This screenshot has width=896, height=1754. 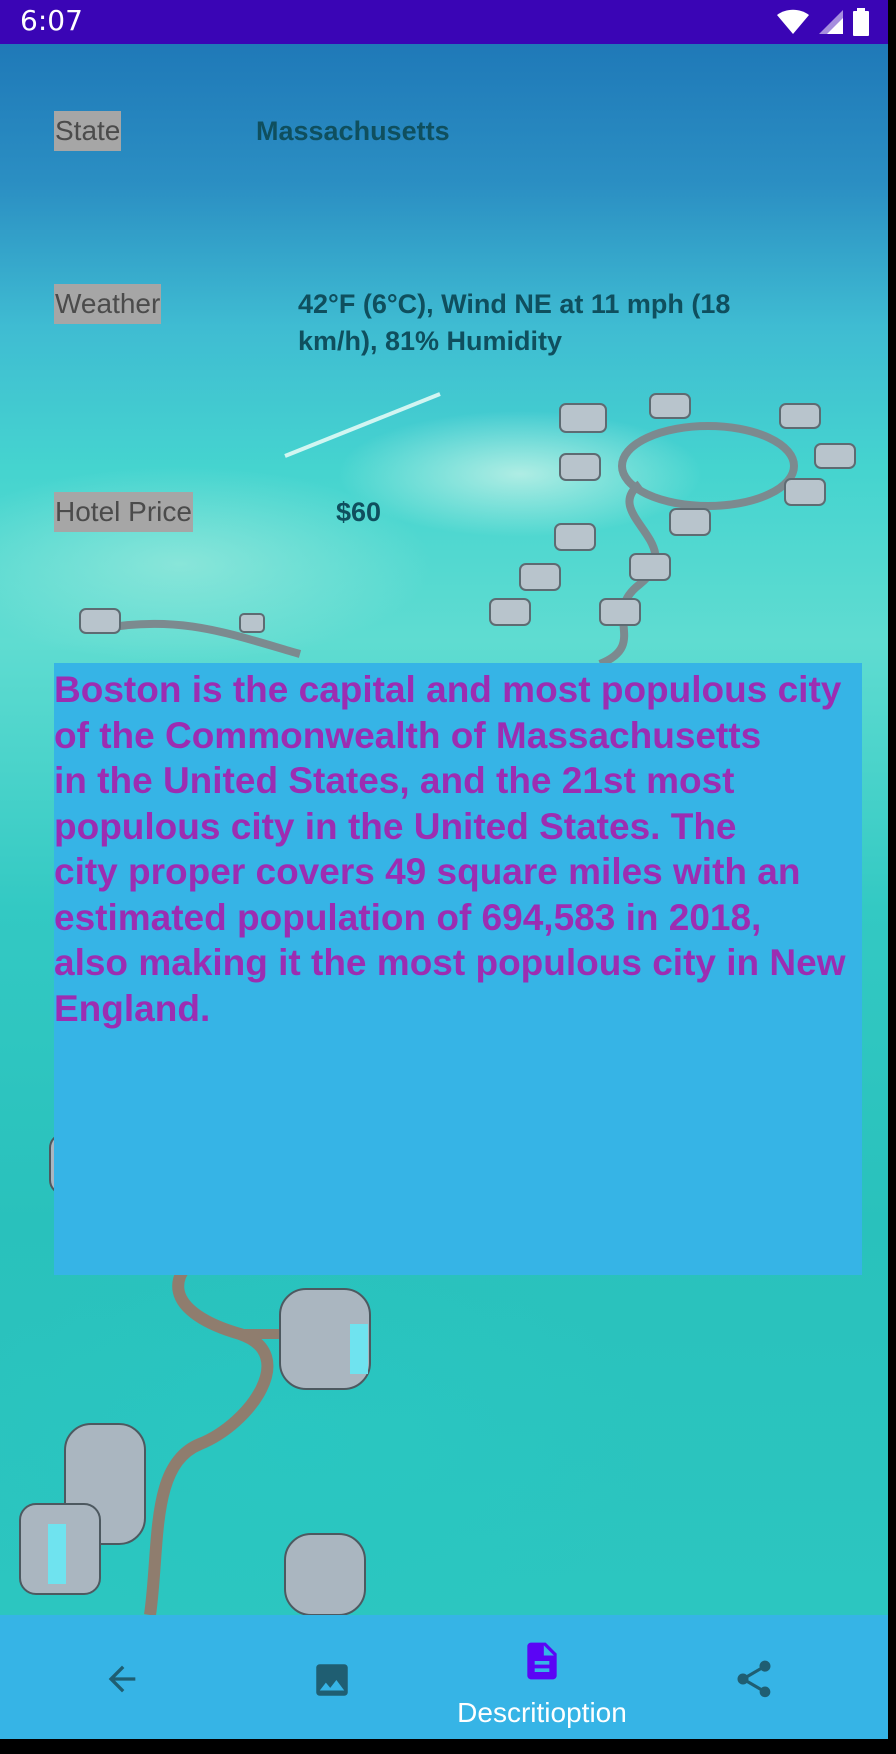 I want to click on nav-image, so click(x=332, y=1677).